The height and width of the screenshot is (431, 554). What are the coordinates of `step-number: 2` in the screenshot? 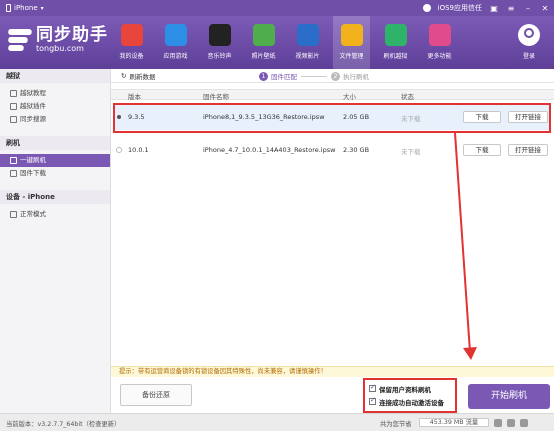 It's located at (335, 76).